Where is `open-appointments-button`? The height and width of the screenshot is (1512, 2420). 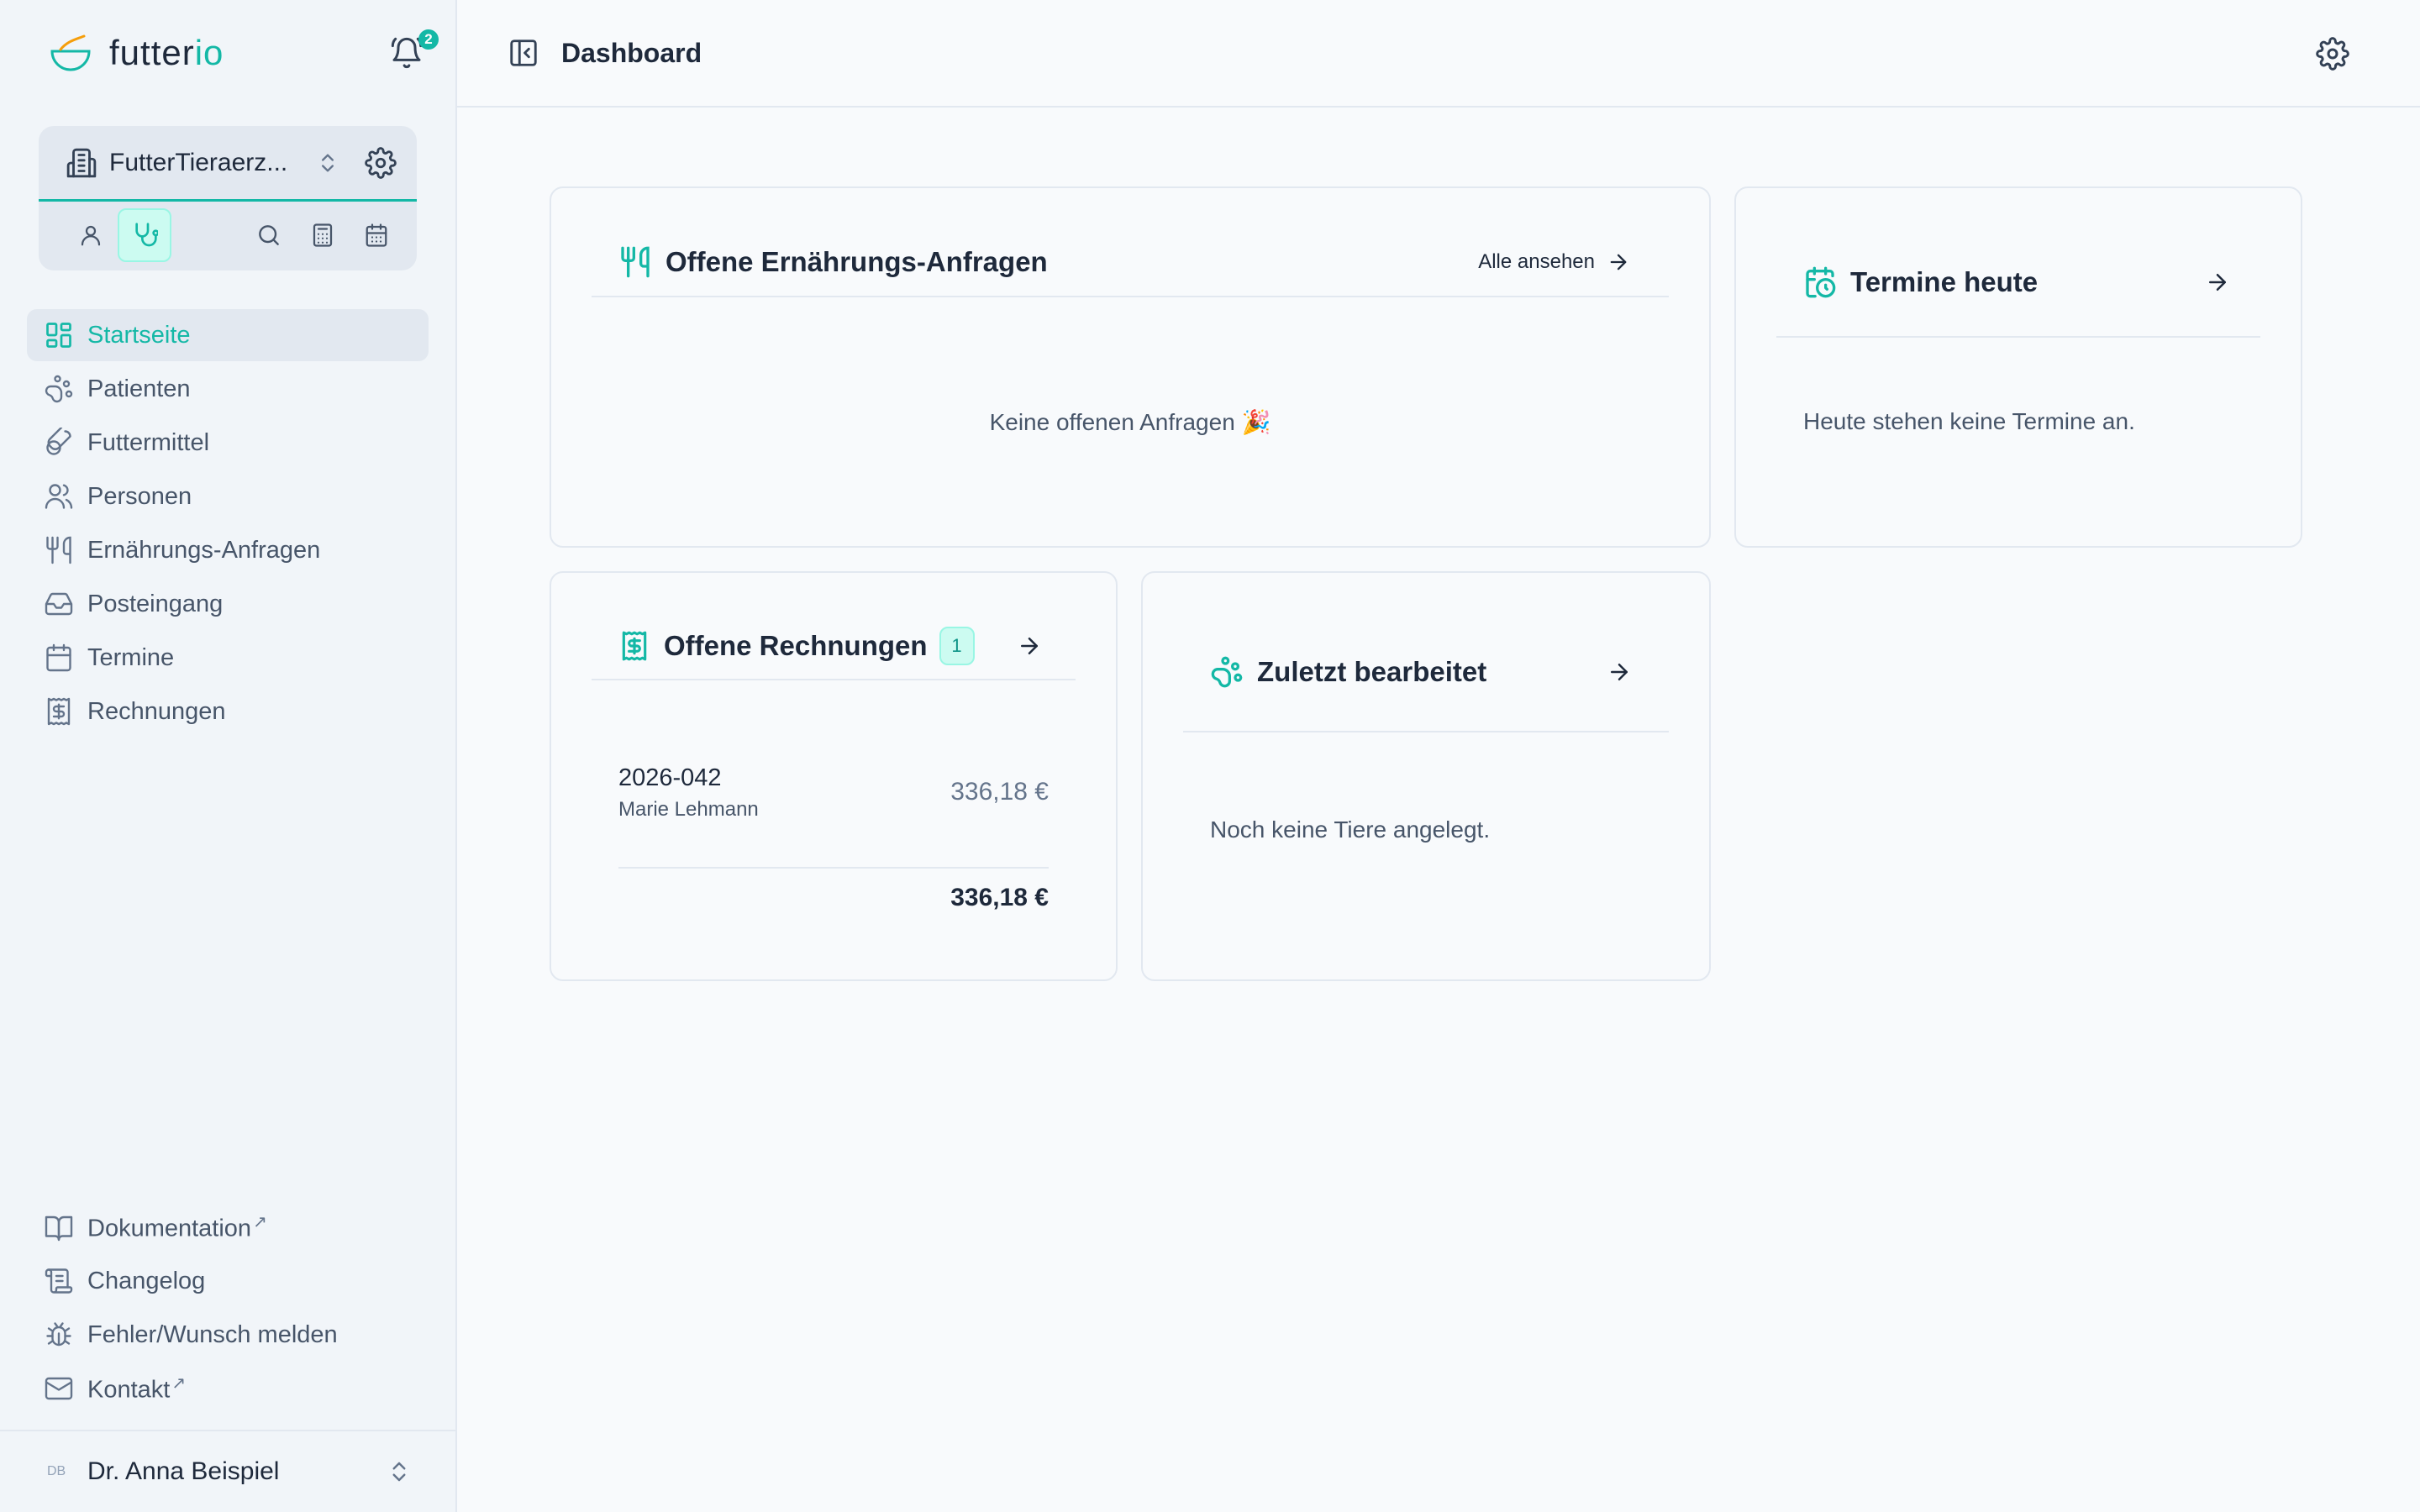
open-appointments-button is located at coordinates (2217, 282).